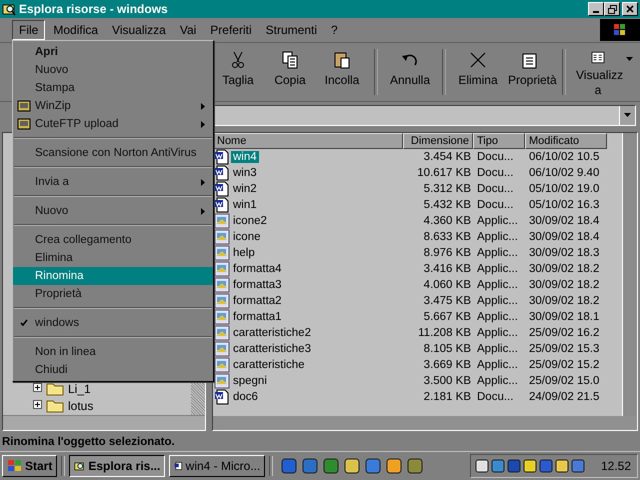 Image resolution: width=640 pixels, height=480 pixels. Describe the element at coordinates (113, 52) in the screenshot. I see `menu-item: Apri` at that location.